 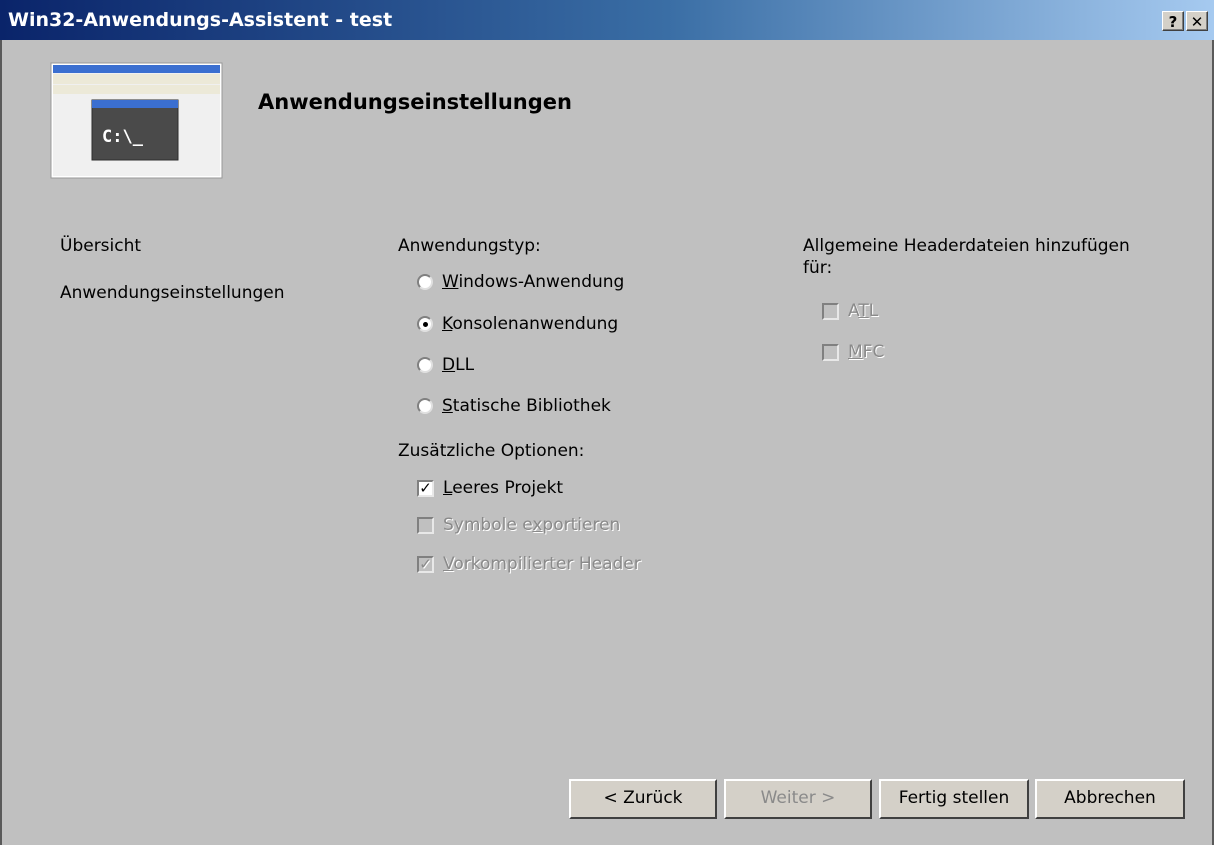 I want to click on console-app-icon: C:\_, so click(x=136, y=120).